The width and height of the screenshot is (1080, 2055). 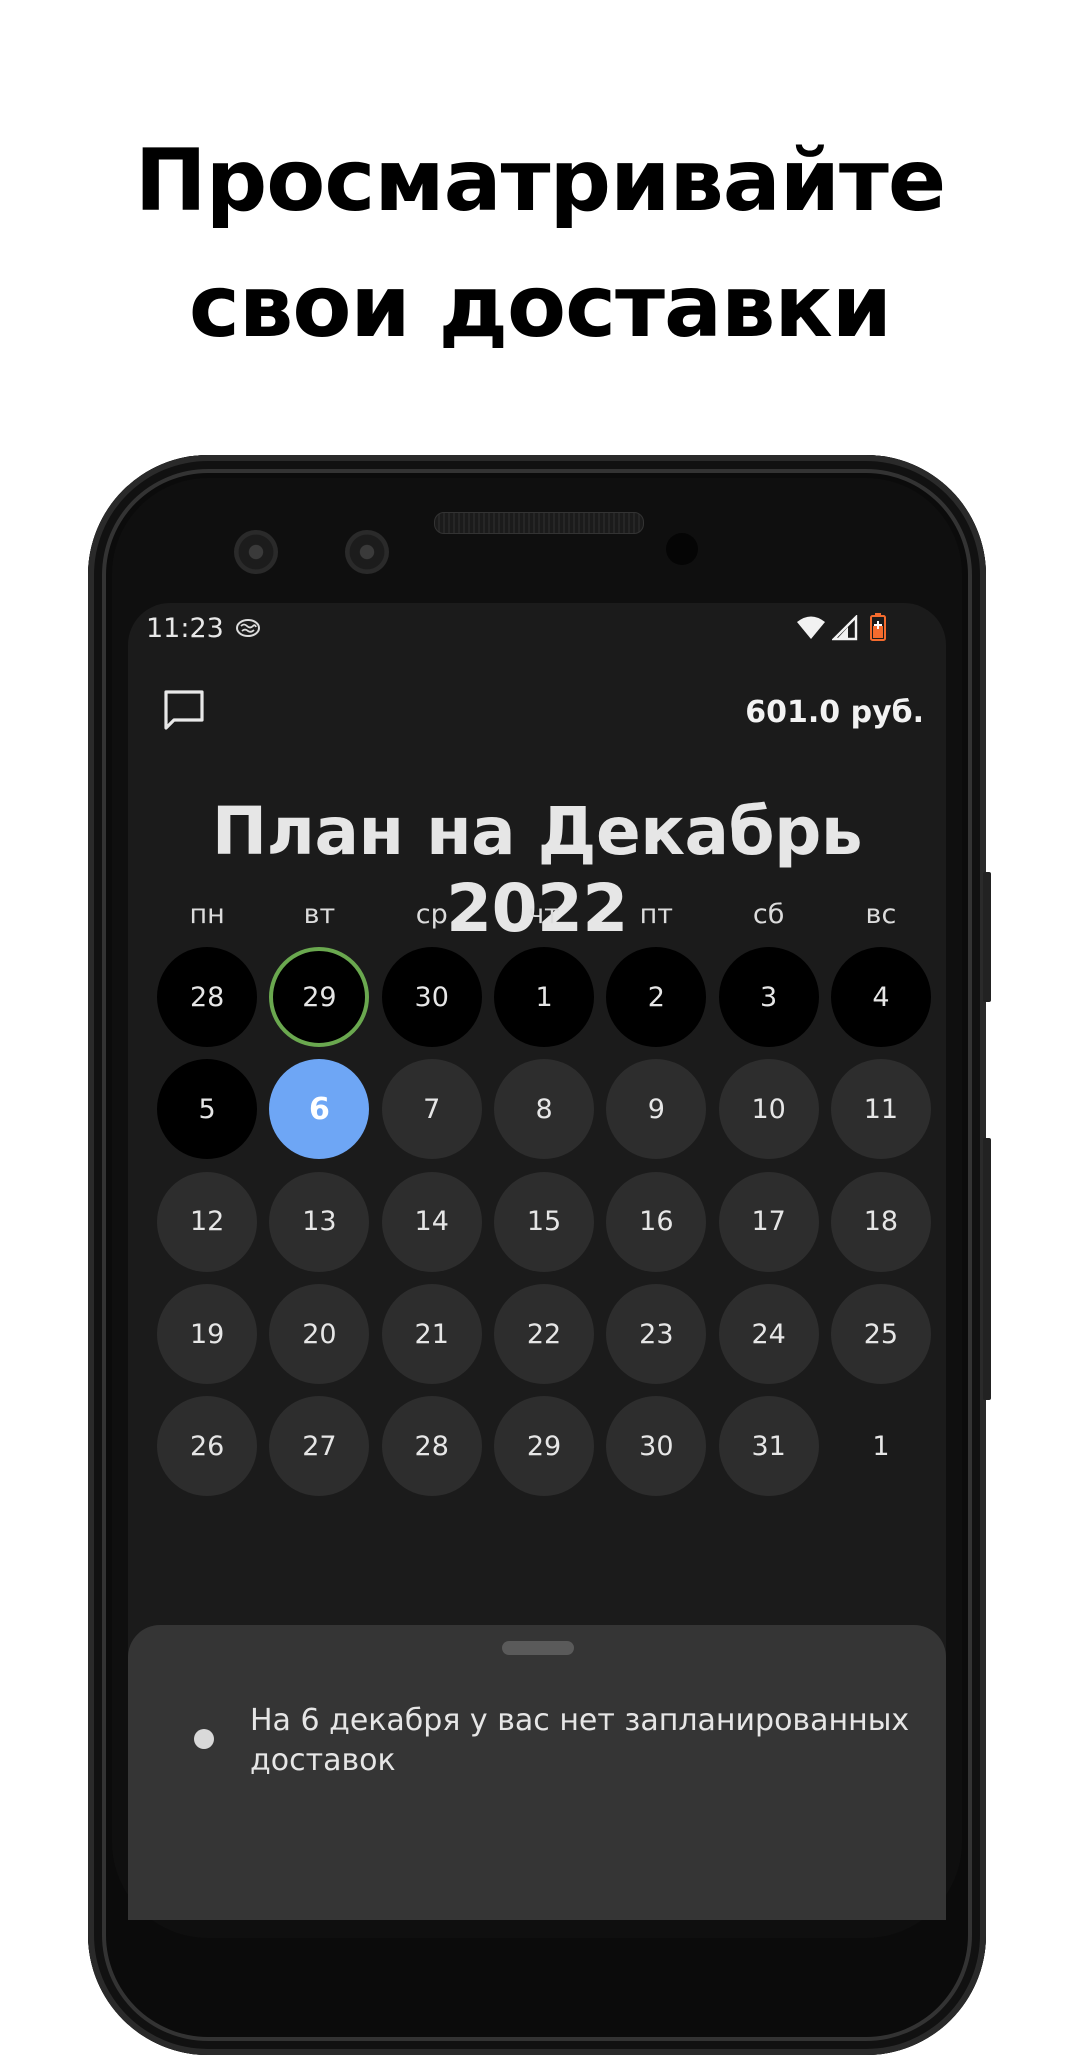 What do you see at coordinates (540, 181) in the screenshot?
I see `headline-line-1: Просматривайте` at bounding box center [540, 181].